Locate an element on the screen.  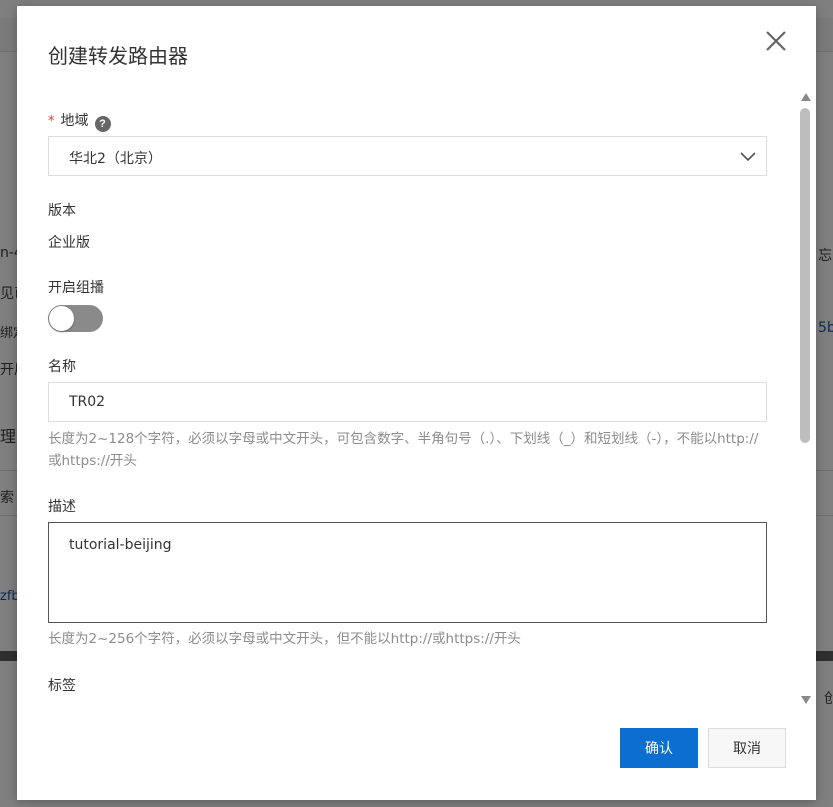
name-label: 名称 is located at coordinates (62, 367).